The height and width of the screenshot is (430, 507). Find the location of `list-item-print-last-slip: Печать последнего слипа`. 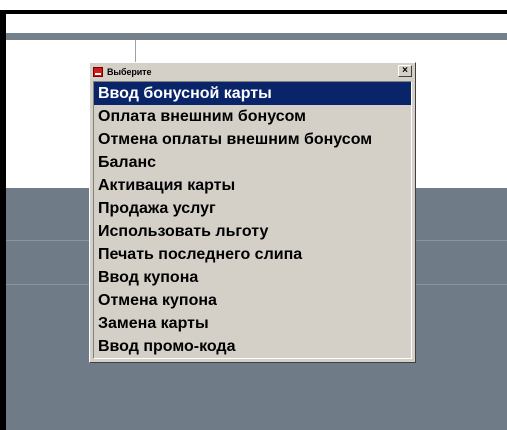

list-item-print-last-slip: Печать последнего слипа is located at coordinates (252, 254).